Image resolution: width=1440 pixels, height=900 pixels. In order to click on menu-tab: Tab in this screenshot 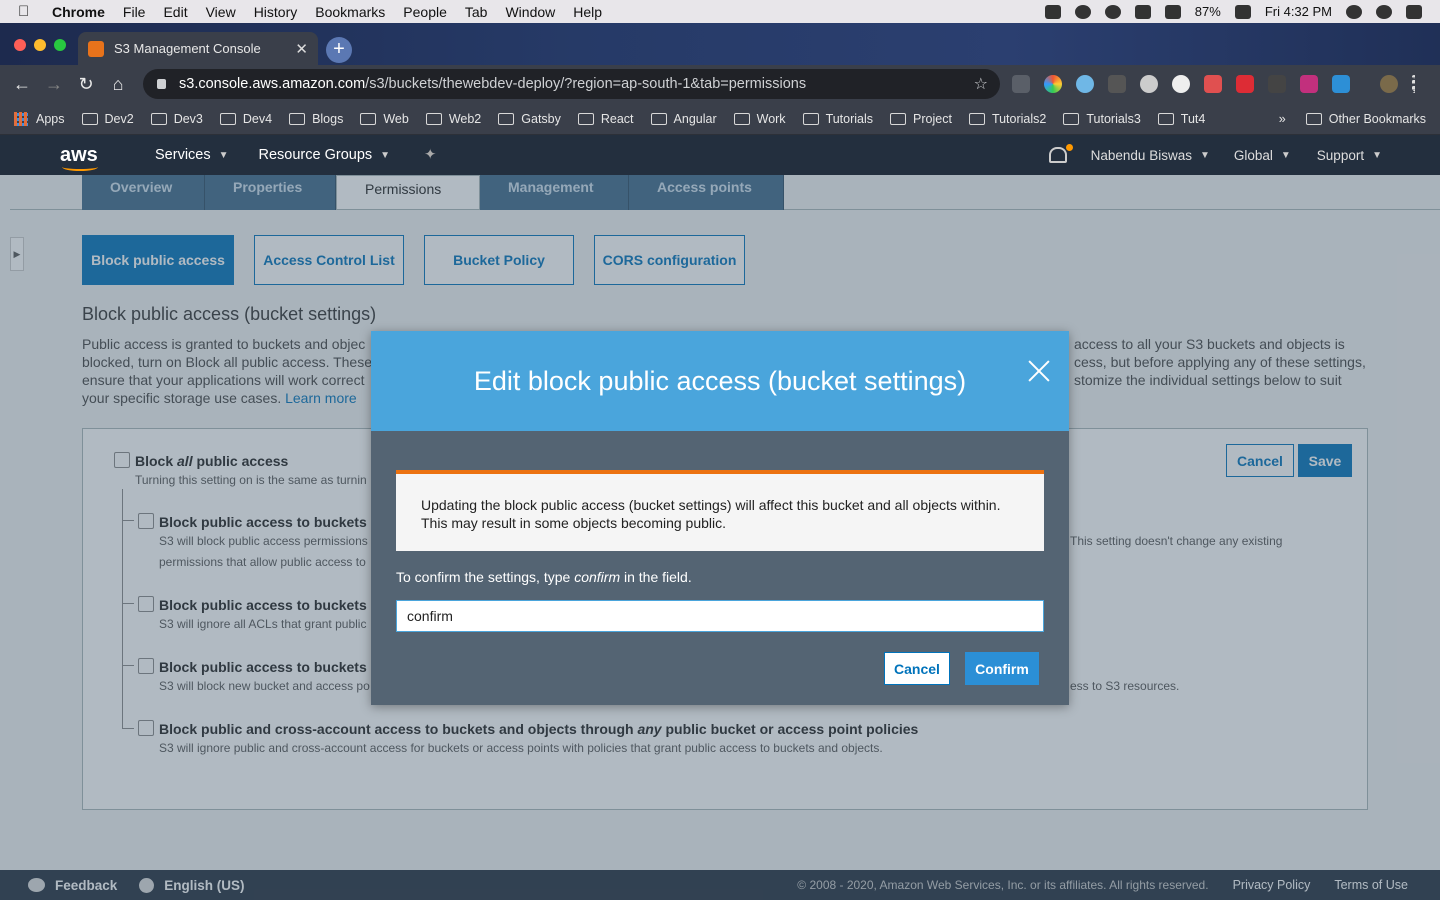, I will do `click(476, 12)`.